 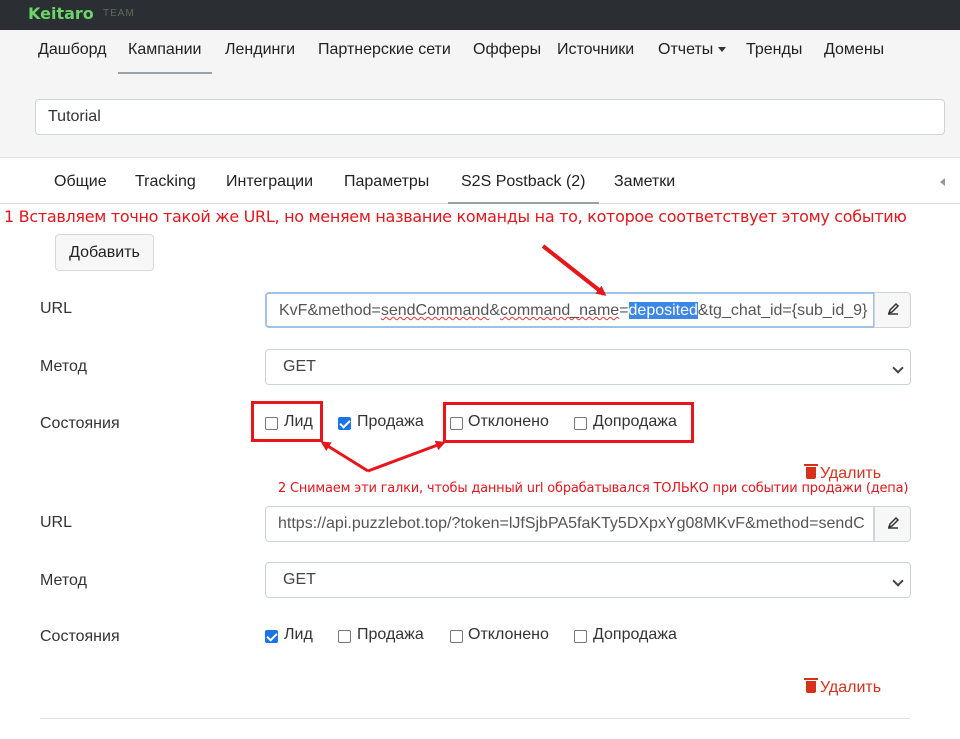 I want to click on postback-2-state-upsell-label: Допродажа, so click(x=635, y=635).